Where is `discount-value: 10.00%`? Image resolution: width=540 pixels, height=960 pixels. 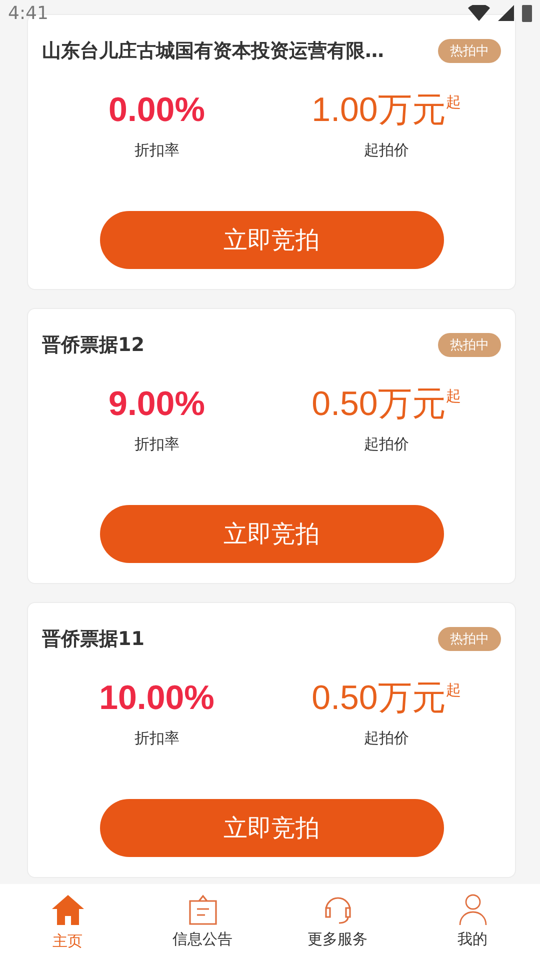
discount-value: 10.00% is located at coordinates (156, 698).